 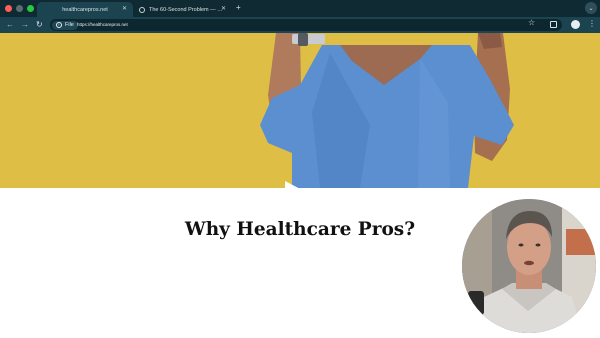 What do you see at coordinates (575, 24) in the screenshot?
I see `profile-icon` at bounding box center [575, 24].